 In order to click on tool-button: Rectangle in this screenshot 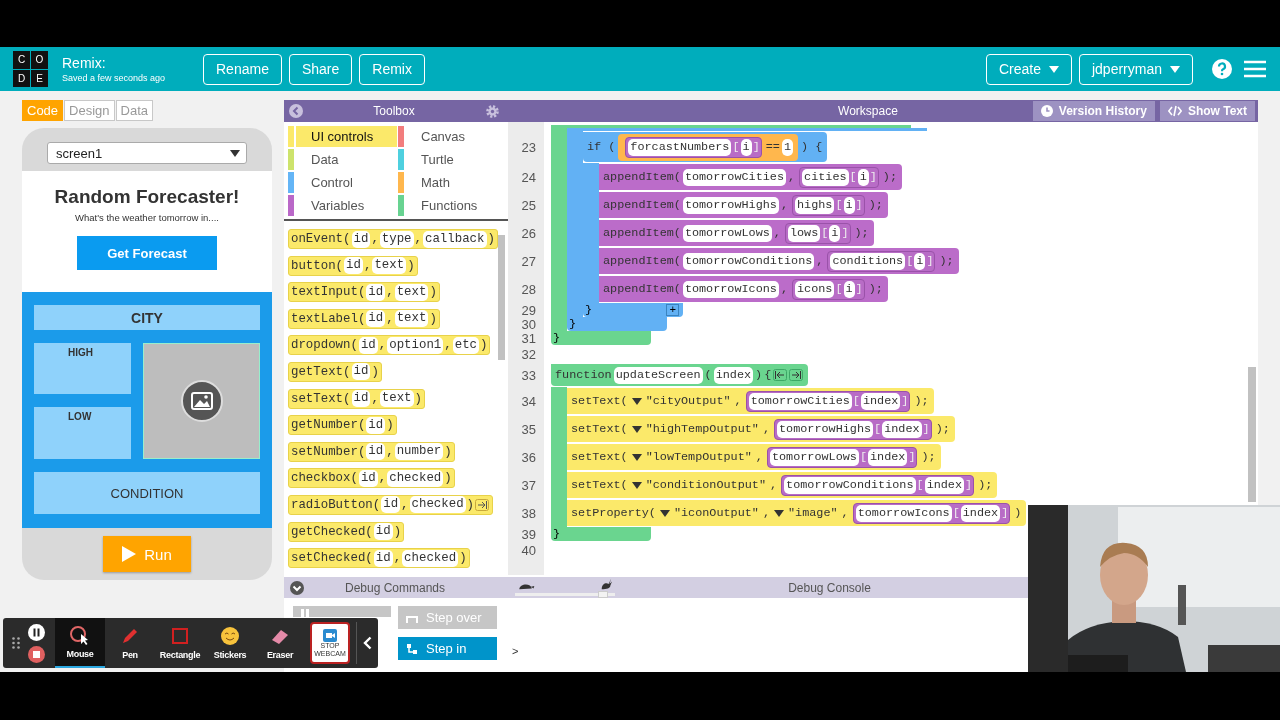, I will do `click(180, 643)`.